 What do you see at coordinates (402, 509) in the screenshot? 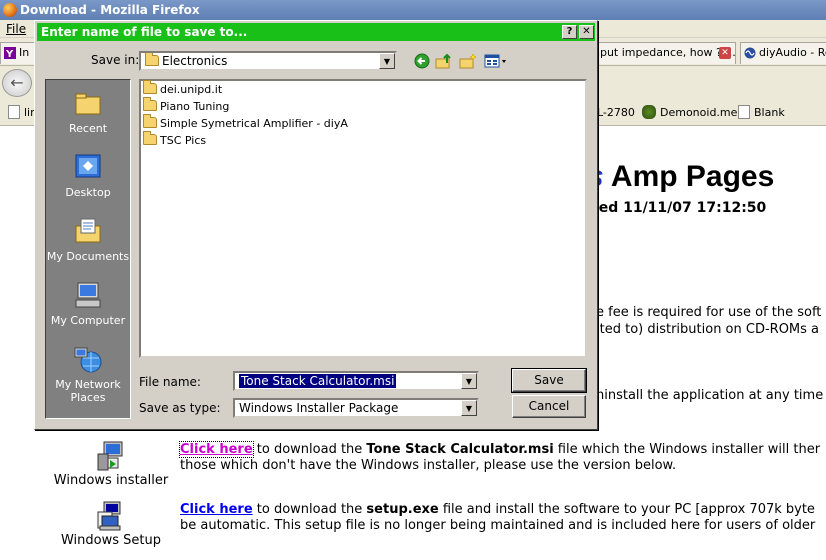
I see `filename-setup: setup.exe` at bounding box center [402, 509].